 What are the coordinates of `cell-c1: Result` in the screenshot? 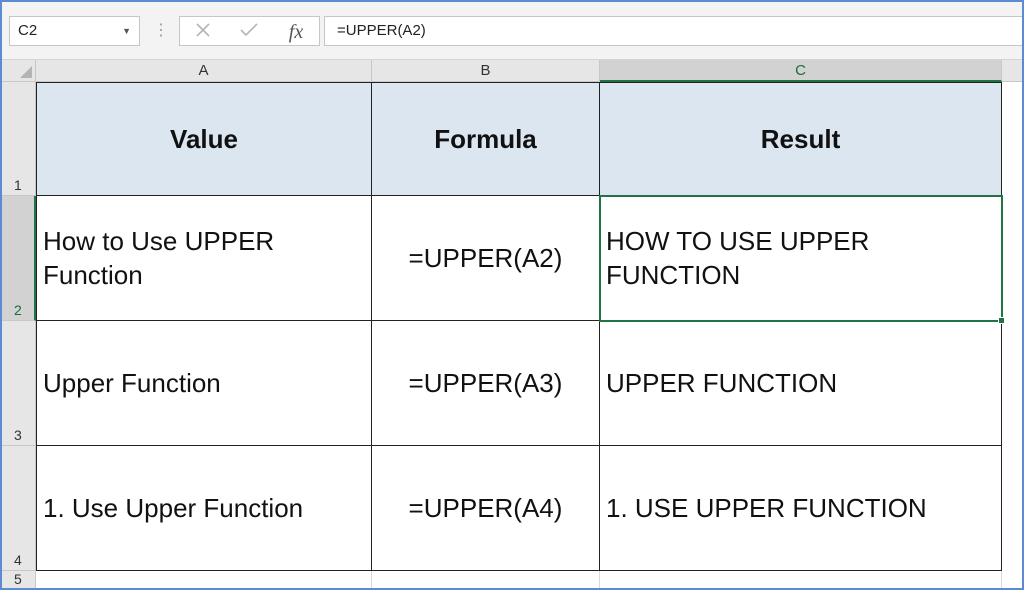 It's located at (801, 139).